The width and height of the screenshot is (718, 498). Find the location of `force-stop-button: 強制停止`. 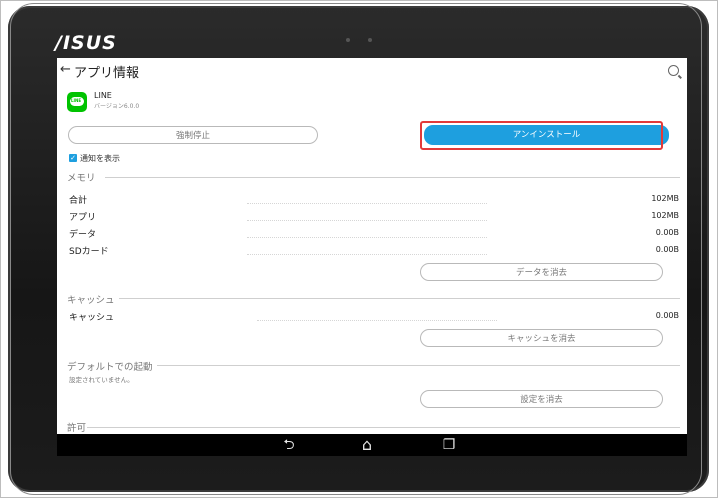

force-stop-button: 強制停止 is located at coordinates (193, 135).